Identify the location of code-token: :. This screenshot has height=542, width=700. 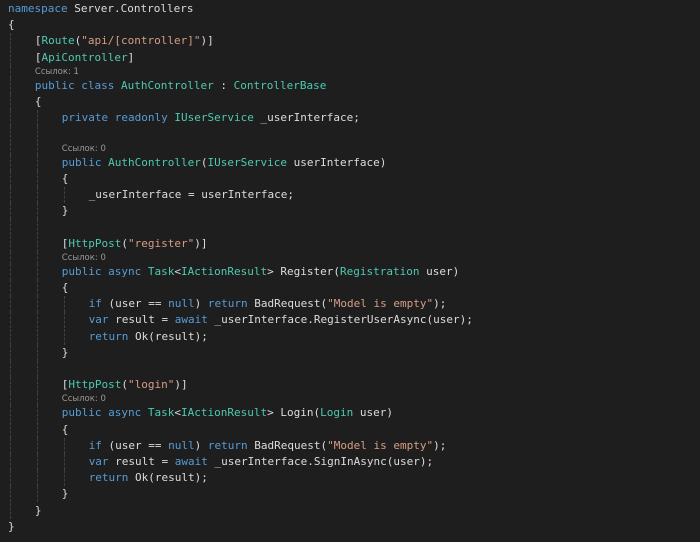
(223, 85).